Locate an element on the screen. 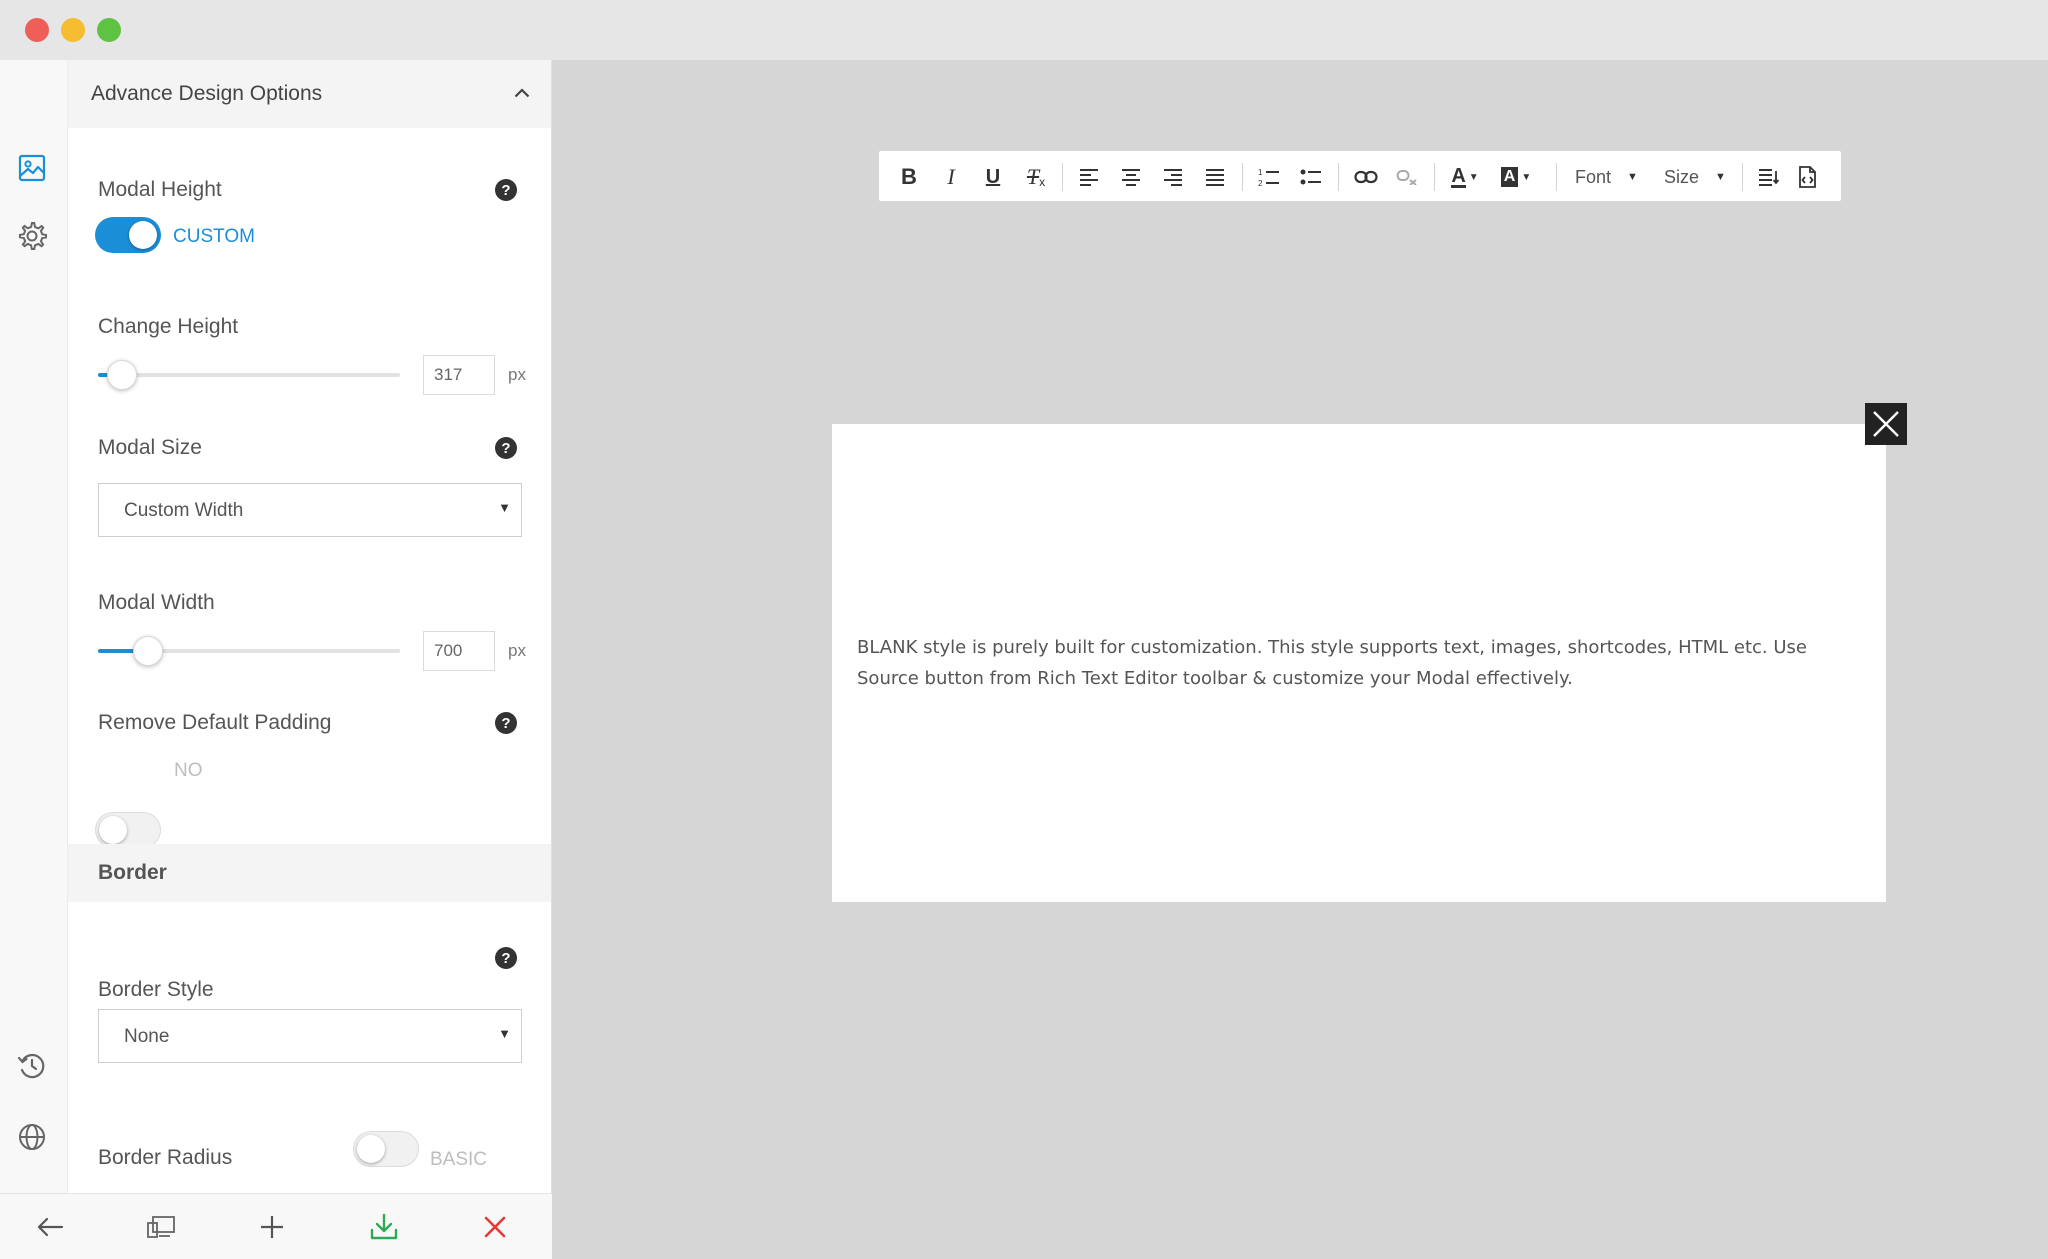  align-right-icon is located at coordinates (1173, 177).